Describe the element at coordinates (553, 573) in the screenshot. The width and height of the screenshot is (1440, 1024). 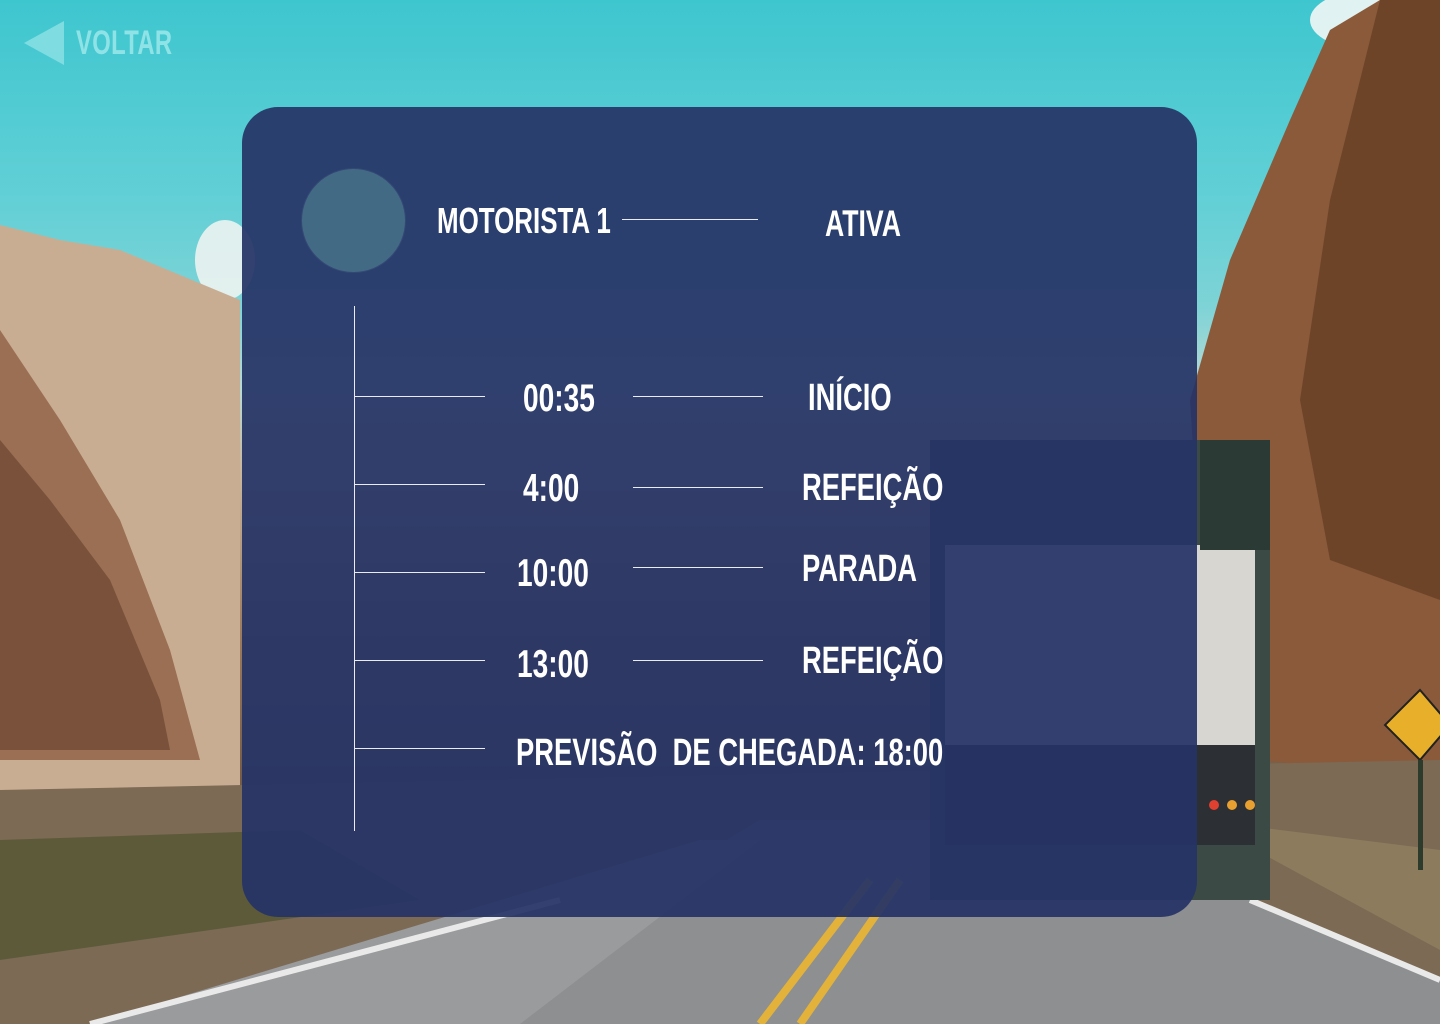
I see `event-time: 10:00` at that location.